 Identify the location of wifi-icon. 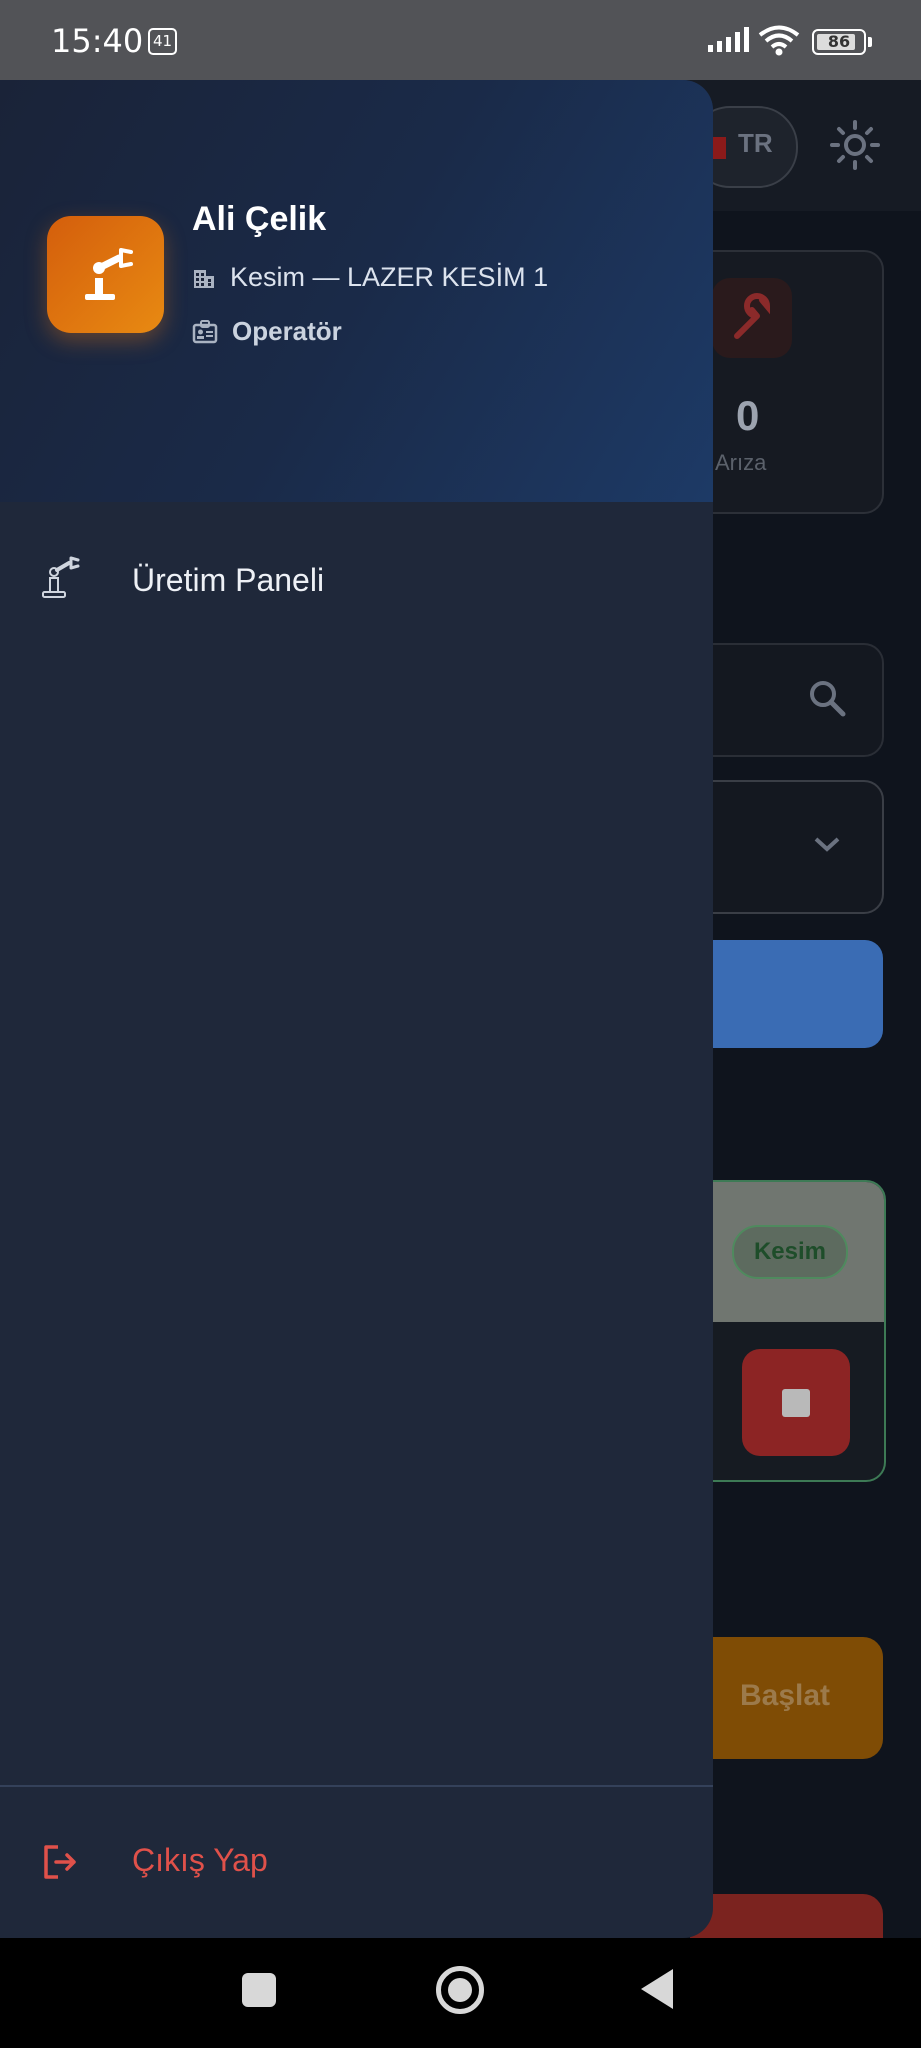
(779, 40).